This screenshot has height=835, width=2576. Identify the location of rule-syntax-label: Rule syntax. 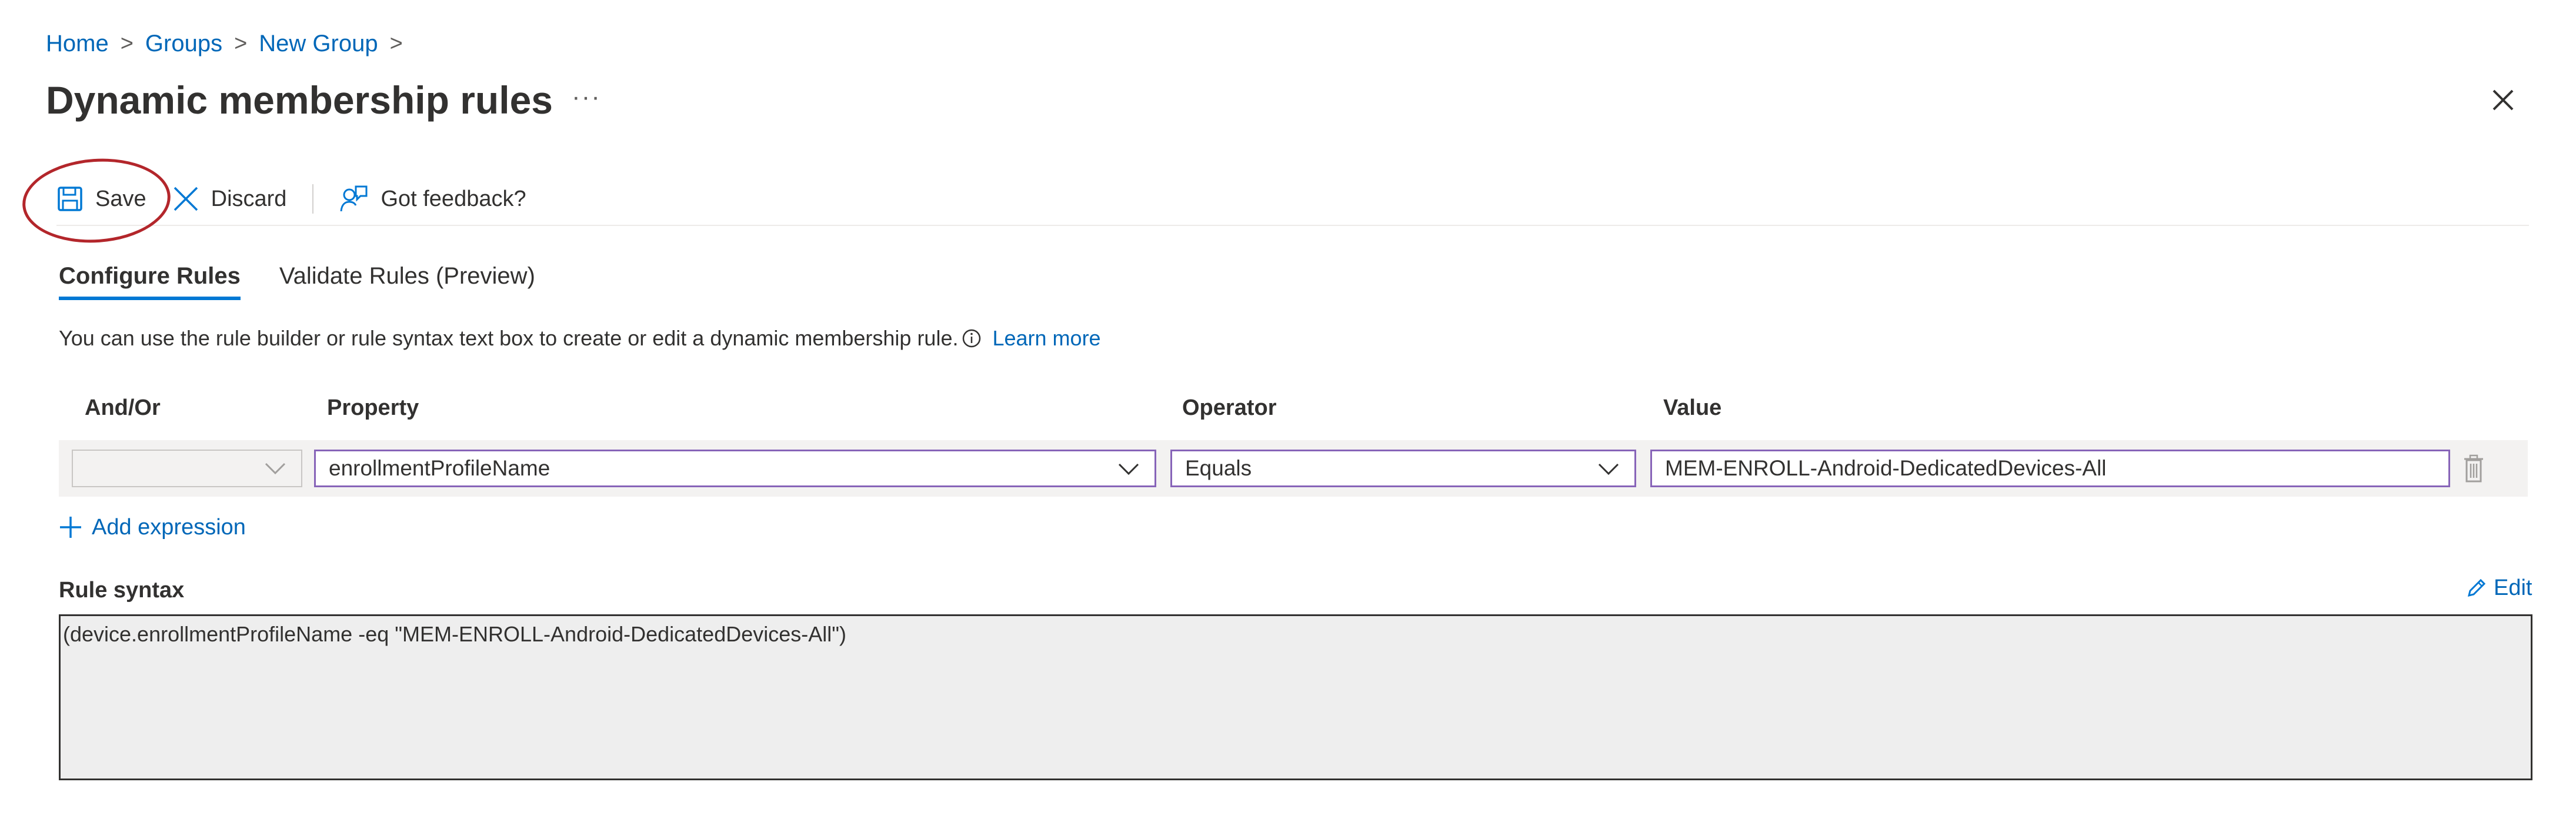
(122, 590).